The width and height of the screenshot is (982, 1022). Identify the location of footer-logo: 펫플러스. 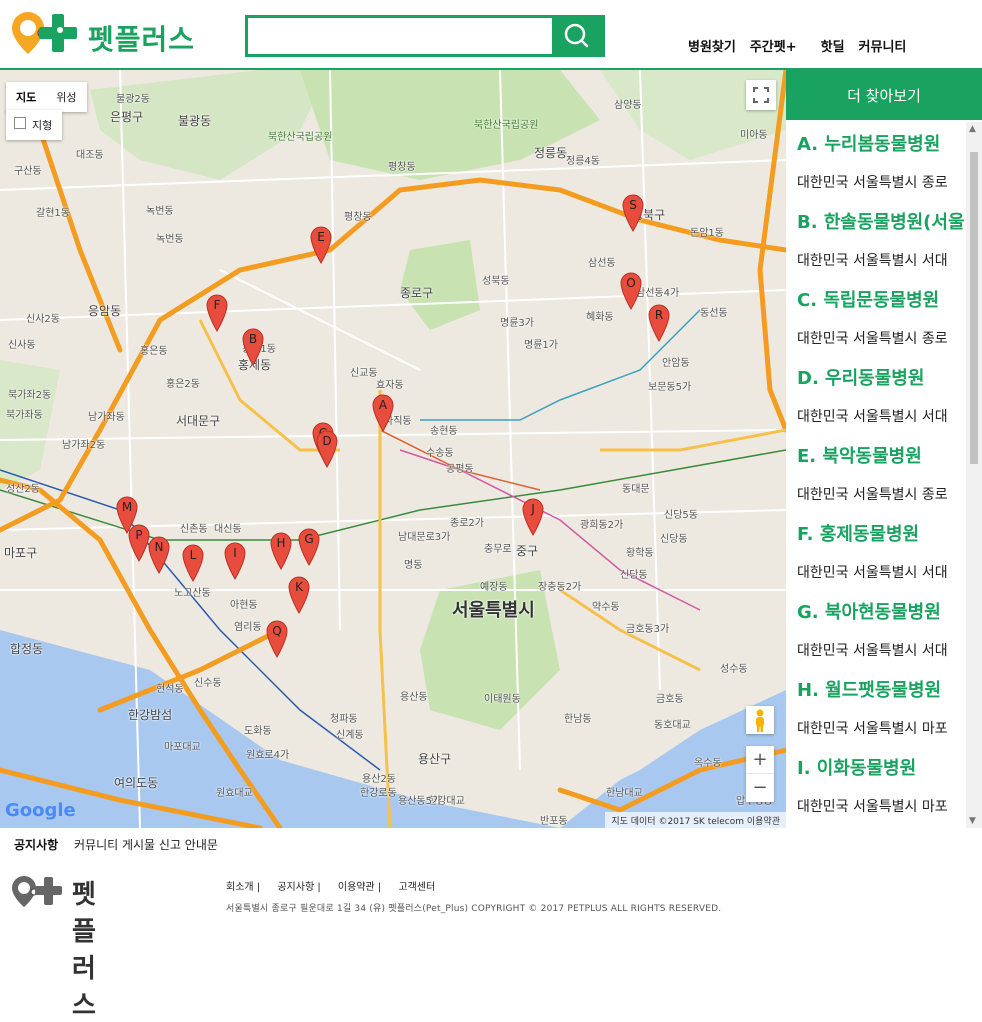
(53, 947).